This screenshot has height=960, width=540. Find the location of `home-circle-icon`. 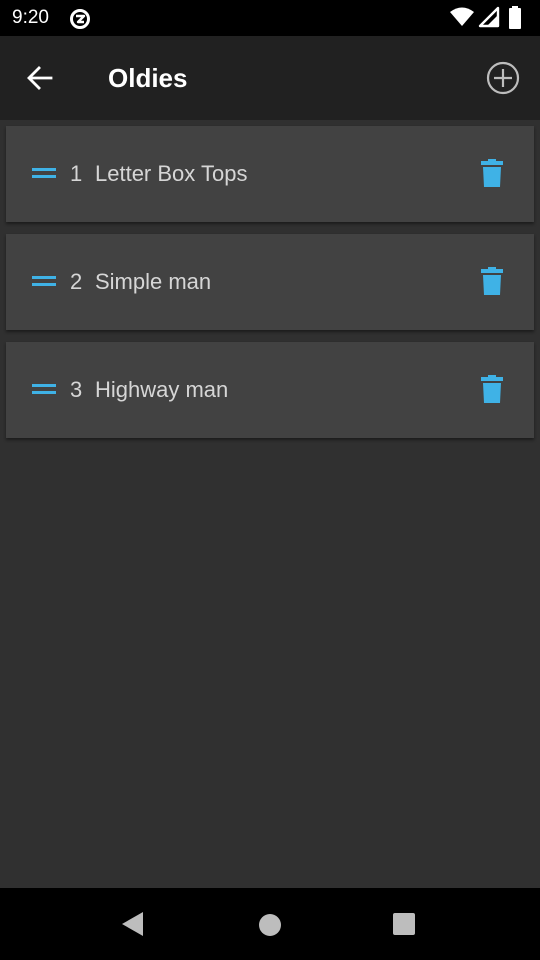

home-circle-icon is located at coordinates (270, 925).